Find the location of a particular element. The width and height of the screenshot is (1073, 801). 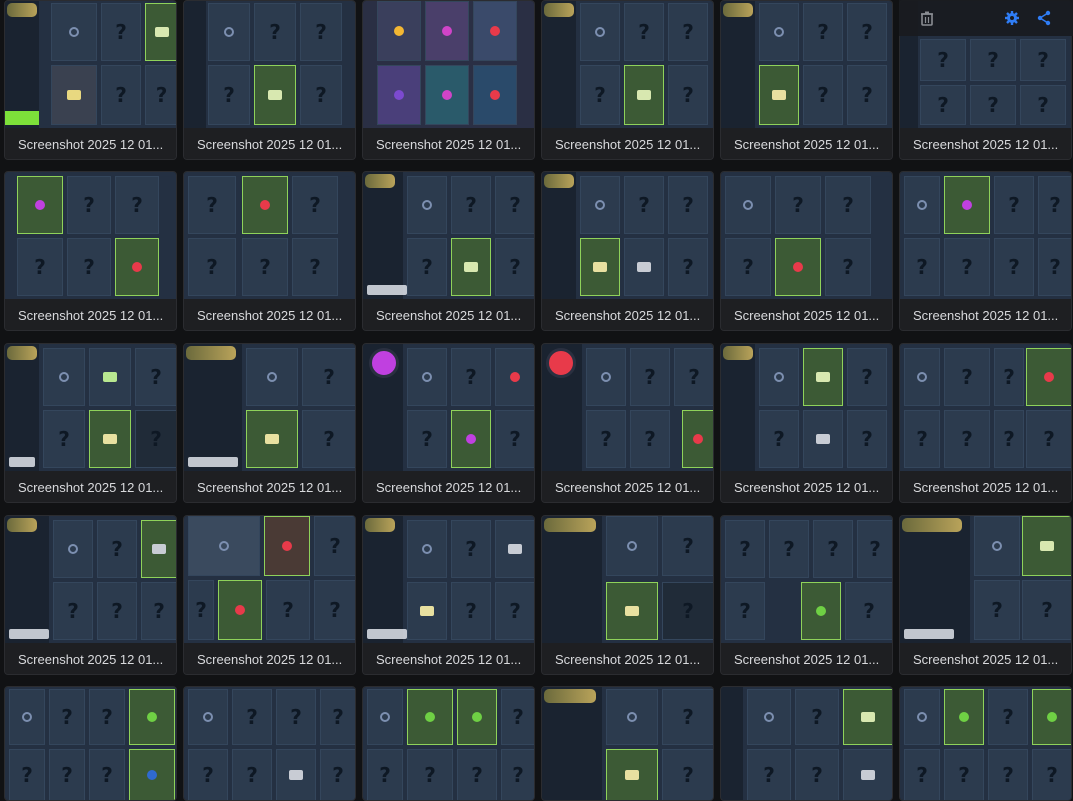

gear-icon is located at coordinates (1012, 18).